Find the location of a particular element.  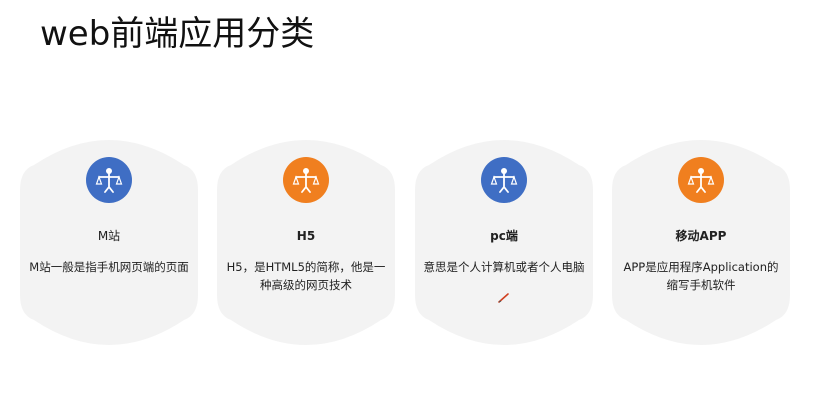

card-title: pc端 is located at coordinates (504, 236).